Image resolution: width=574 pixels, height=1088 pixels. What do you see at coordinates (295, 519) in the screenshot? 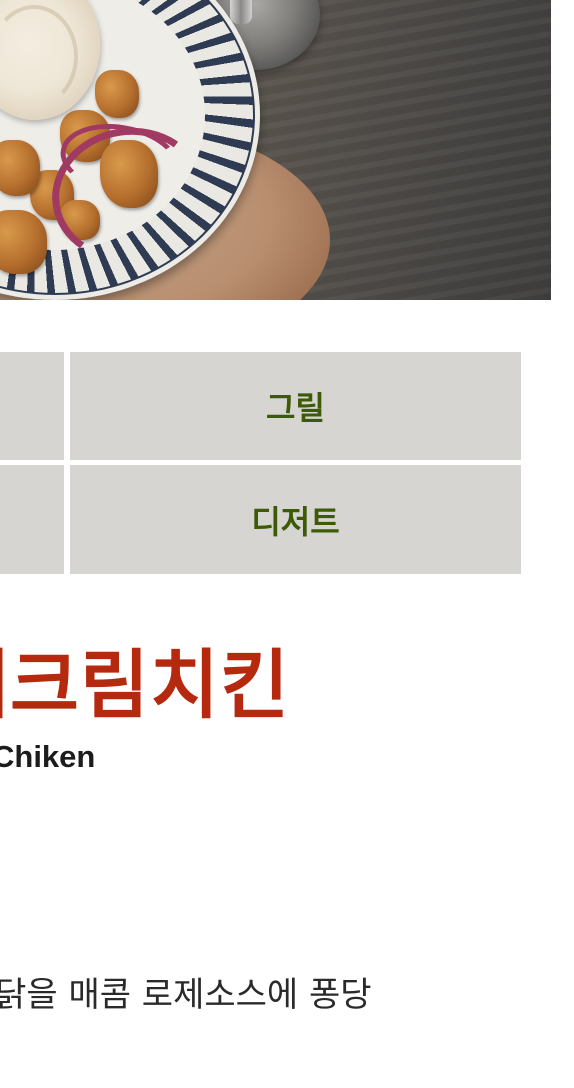
I see `category-dessert: 디저트` at bounding box center [295, 519].